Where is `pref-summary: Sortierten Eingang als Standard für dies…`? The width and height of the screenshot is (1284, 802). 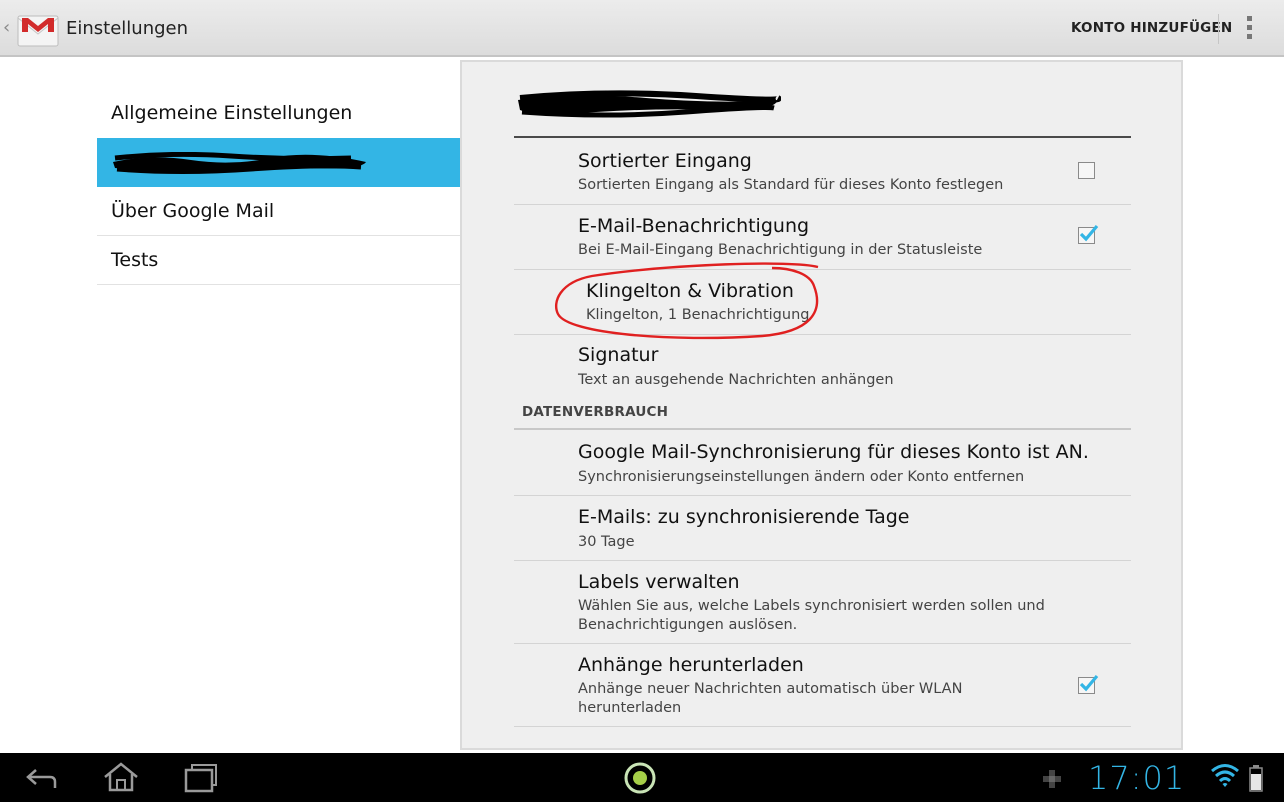
pref-summary: Sortierten Eingang als Standard für dies… is located at coordinates (791, 185).